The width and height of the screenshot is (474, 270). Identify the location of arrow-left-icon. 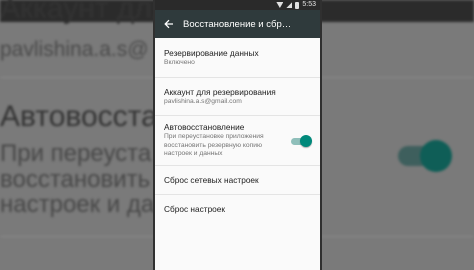
(168, 24).